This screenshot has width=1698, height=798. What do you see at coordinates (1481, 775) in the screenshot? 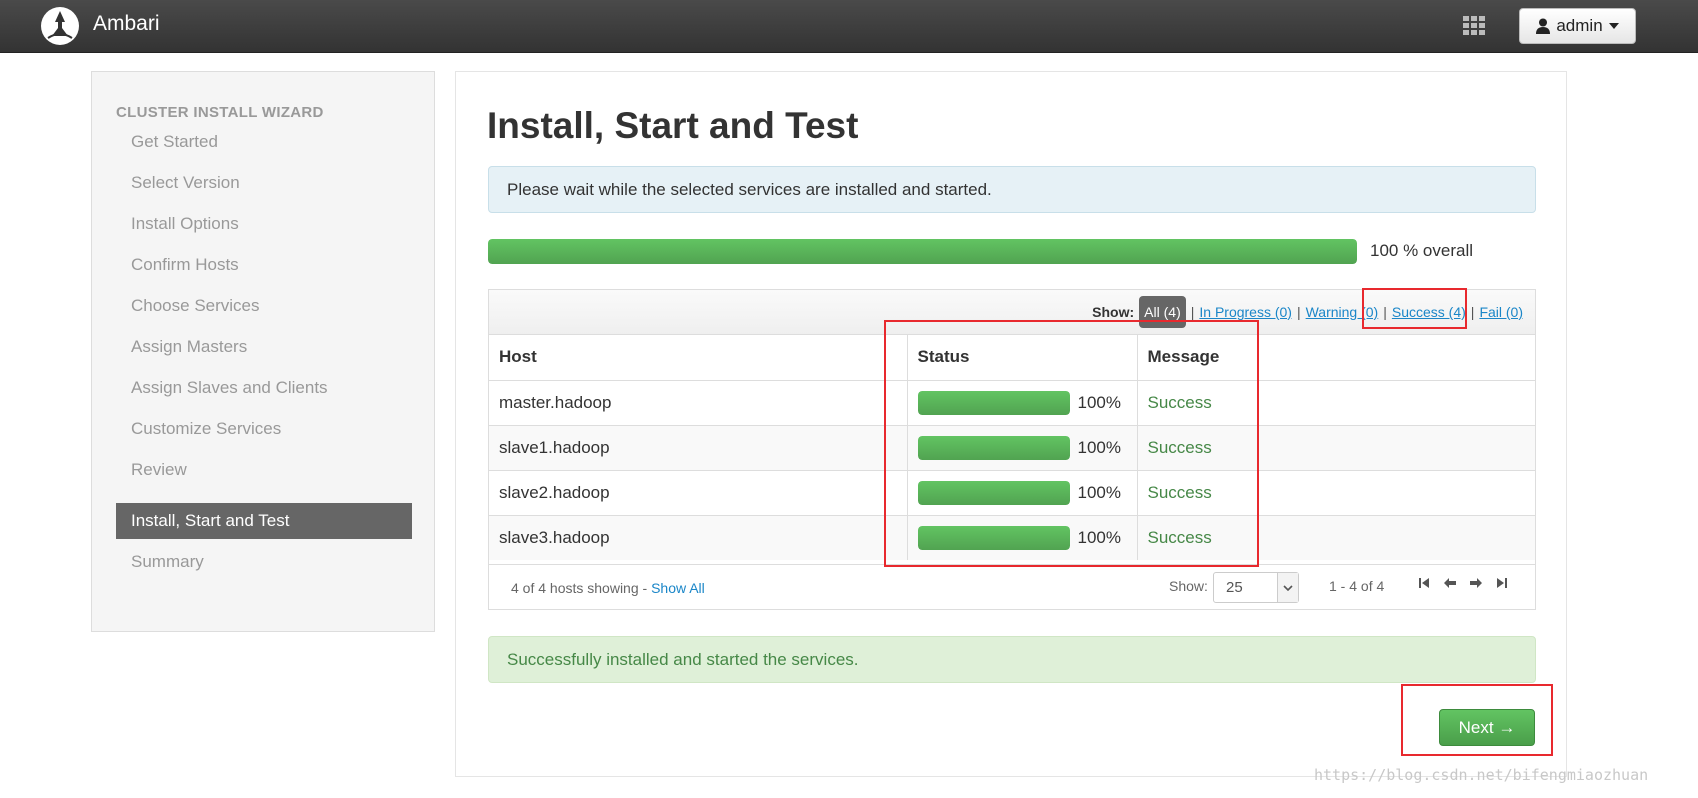
I see `watermark-text: https://blog.csdn.net/bifengmiaozhuan` at bounding box center [1481, 775].